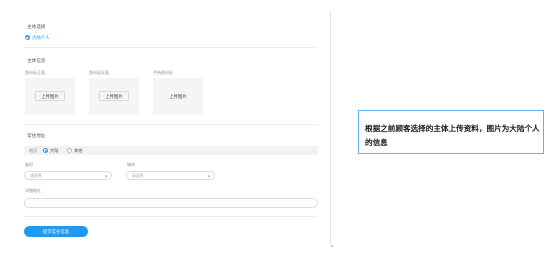 This screenshot has height=276, width=554. What do you see at coordinates (33, 190) in the screenshot?
I see `detail-address-label: 详细地址` at bounding box center [33, 190].